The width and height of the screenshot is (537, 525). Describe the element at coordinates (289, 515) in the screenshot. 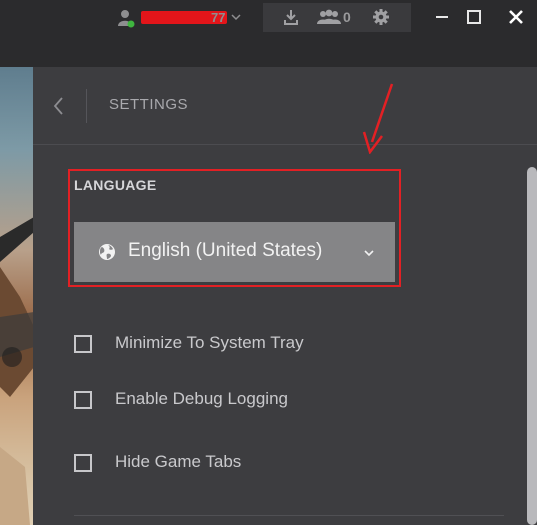

I see `section-divider` at that location.